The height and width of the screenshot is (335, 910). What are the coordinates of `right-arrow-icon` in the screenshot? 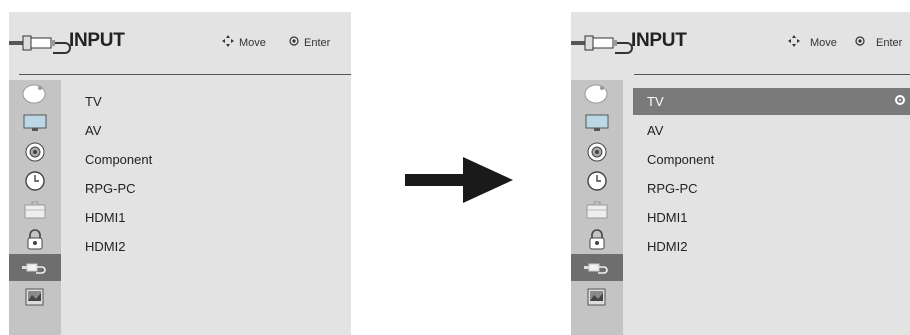 It's located at (459, 180).